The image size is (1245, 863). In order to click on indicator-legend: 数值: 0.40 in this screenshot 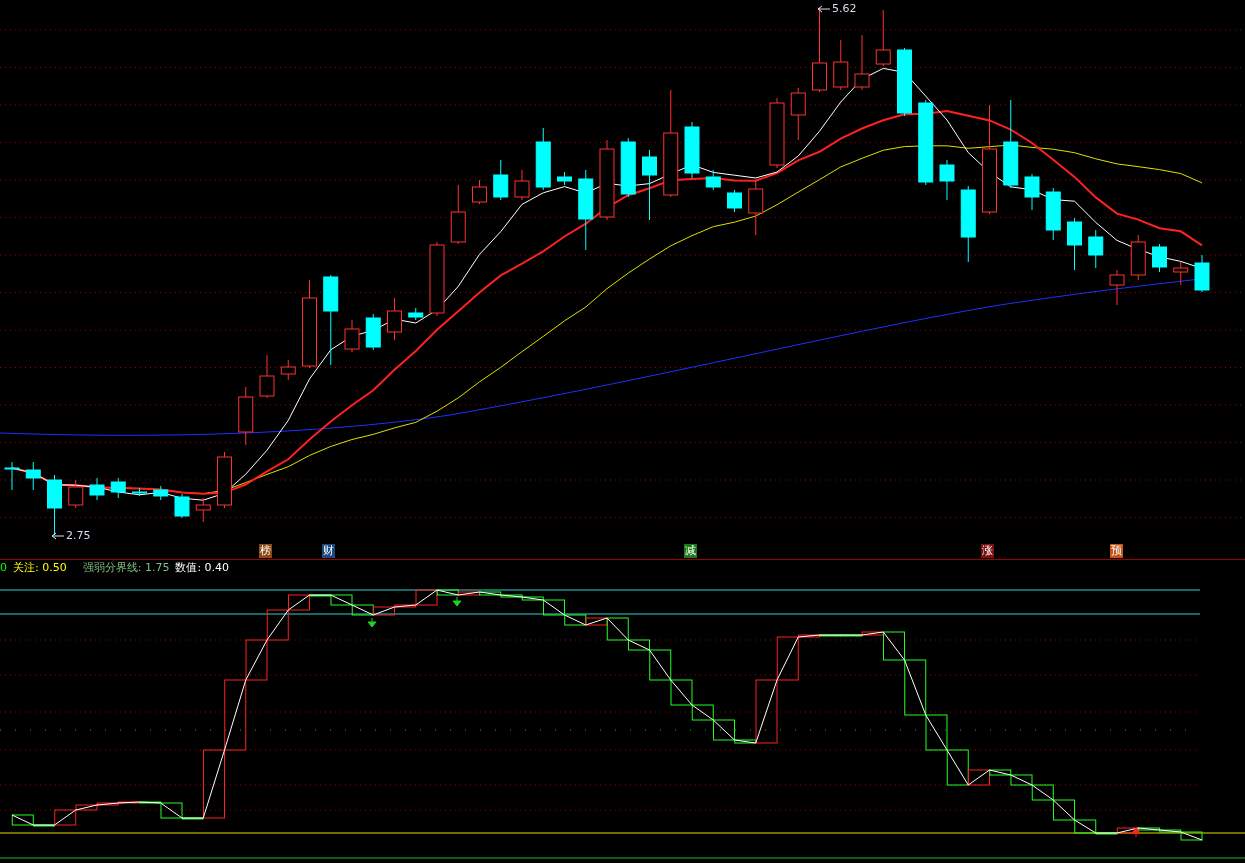, I will do `click(202, 568)`.